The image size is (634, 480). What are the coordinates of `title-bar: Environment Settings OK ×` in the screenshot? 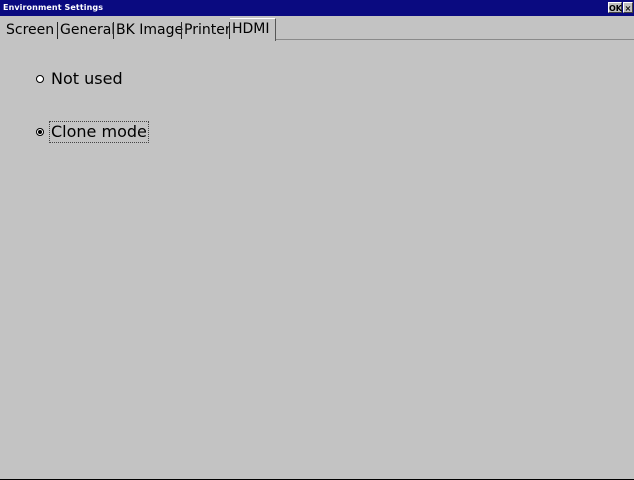 It's located at (317, 8).